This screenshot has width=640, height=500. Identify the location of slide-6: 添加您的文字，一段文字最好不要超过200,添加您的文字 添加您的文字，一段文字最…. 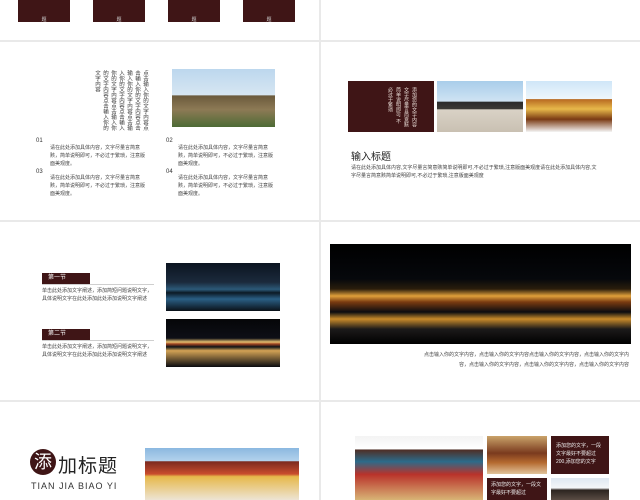
(480, 451).